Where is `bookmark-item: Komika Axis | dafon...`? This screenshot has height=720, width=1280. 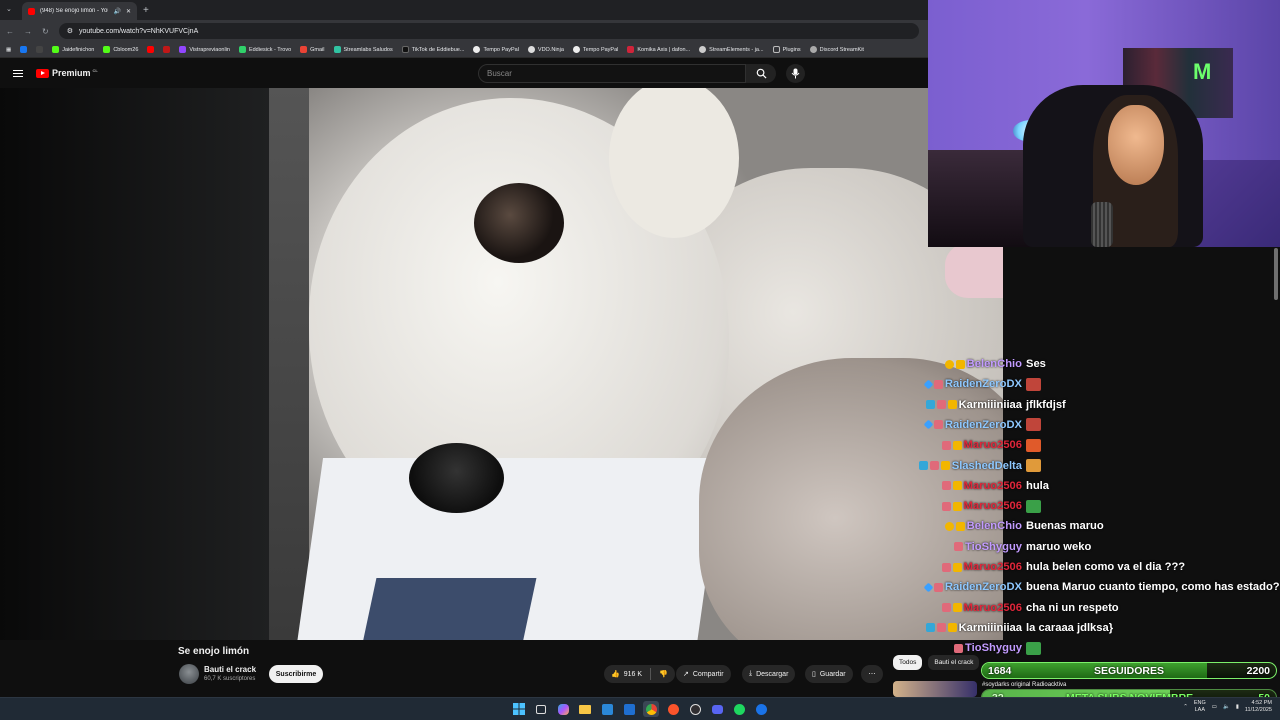 bookmark-item: Komika Axis | dafon... is located at coordinates (658, 49).